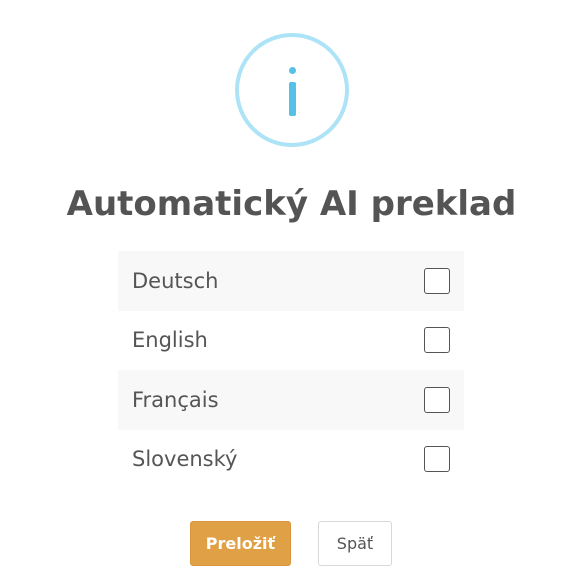 This screenshot has height=576, width=583. What do you see at coordinates (240, 543) in the screenshot?
I see `translate-button: Preložiť` at bounding box center [240, 543].